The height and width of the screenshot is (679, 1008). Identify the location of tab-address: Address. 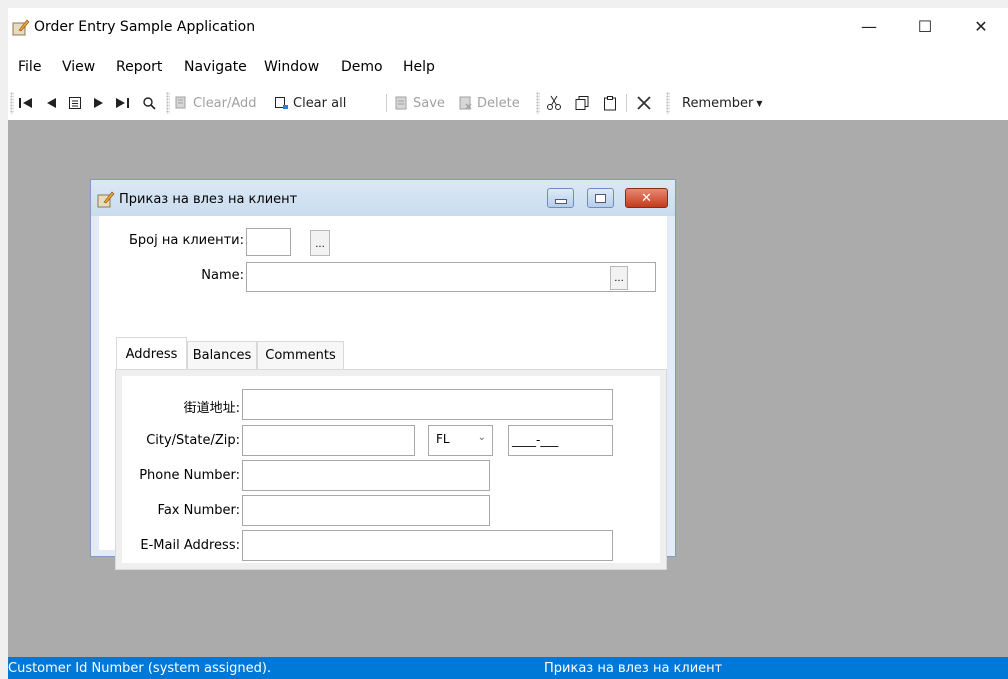
(151, 353).